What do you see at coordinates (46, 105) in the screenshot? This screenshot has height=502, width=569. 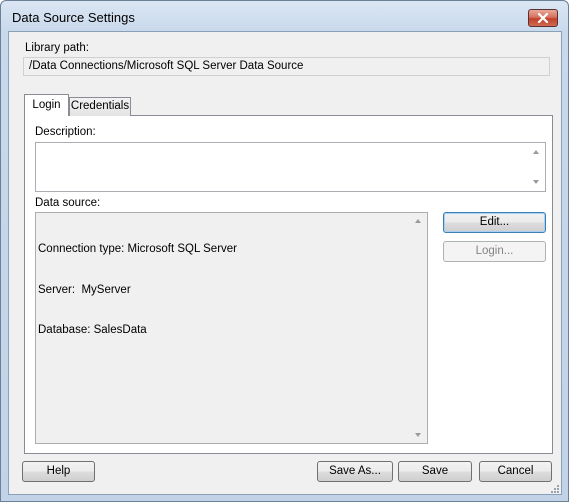 I see `tab-login: Login` at bounding box center [46, 105].